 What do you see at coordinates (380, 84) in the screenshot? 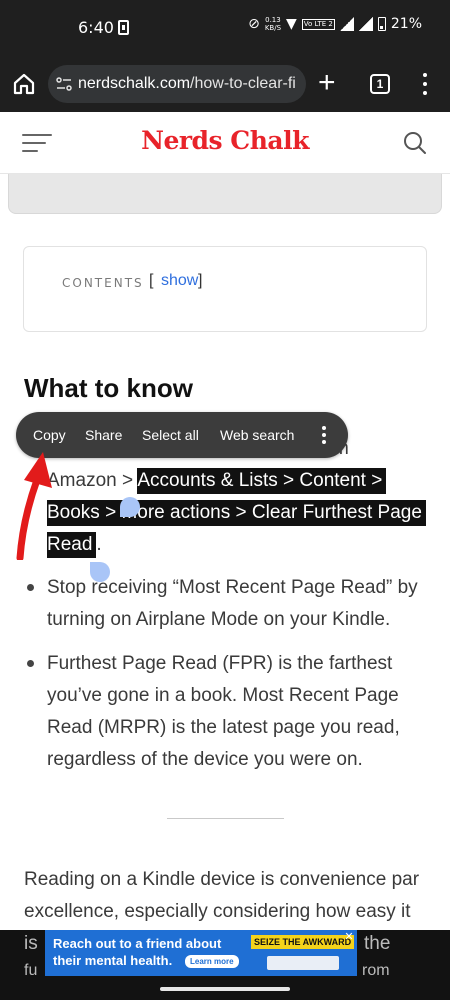
I see `tab-switcher-button: 1` at bounding box center [380, 84].